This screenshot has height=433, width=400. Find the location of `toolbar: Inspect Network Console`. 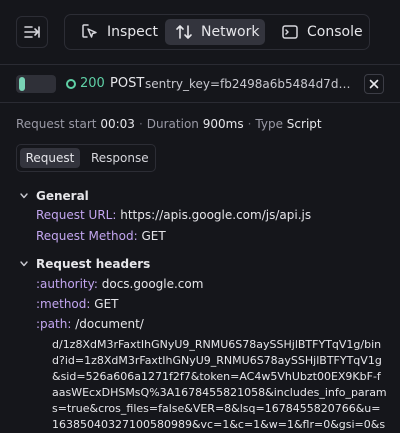

toolbar: Inspect Network Console is located at coordinates (200, 32).